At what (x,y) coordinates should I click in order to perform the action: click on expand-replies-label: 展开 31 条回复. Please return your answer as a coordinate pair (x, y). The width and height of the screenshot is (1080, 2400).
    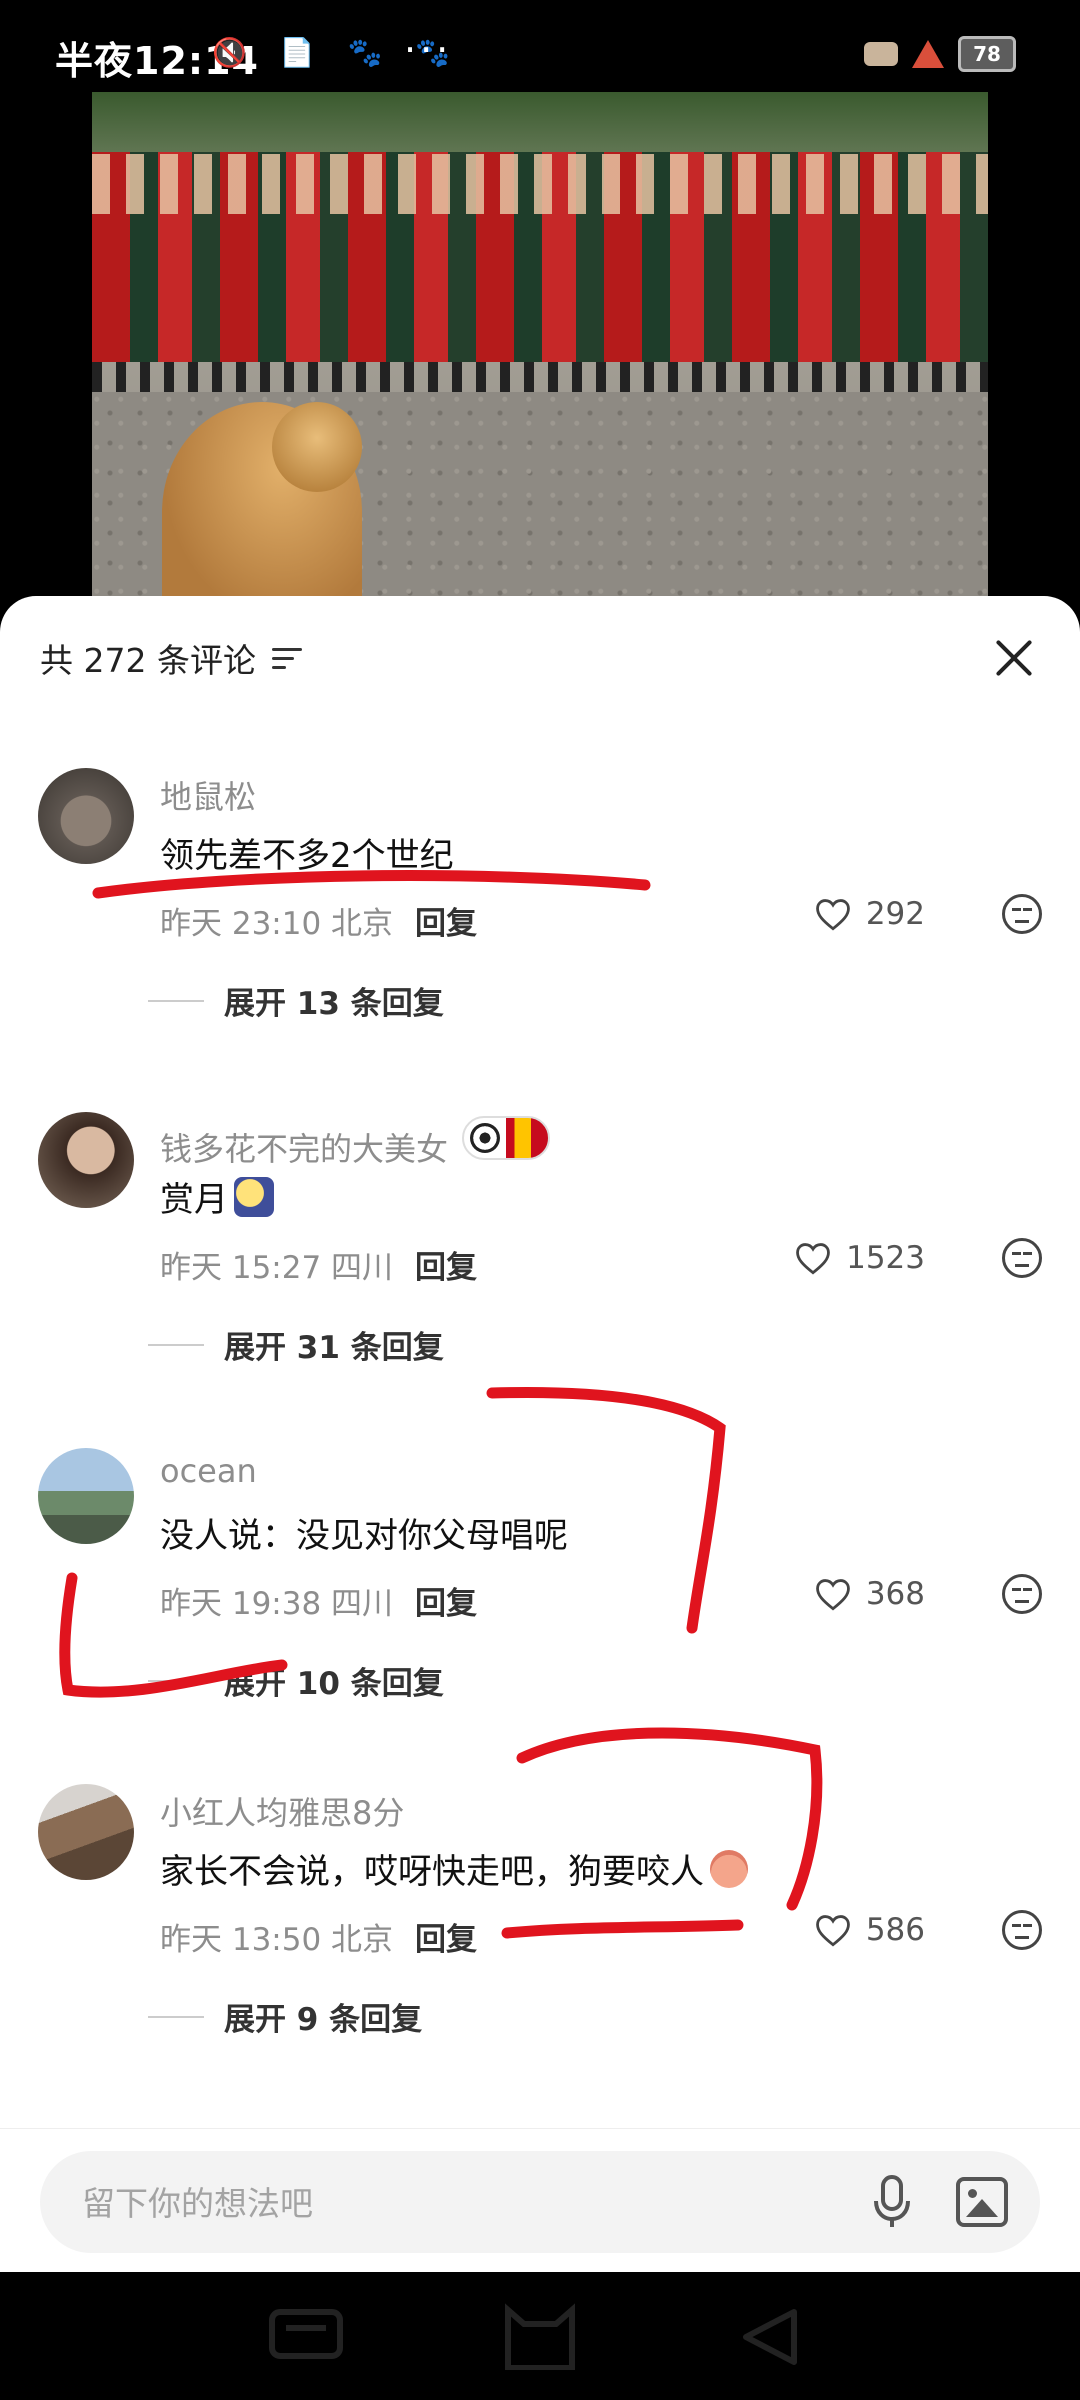
    Looking at the image, I should click on (334, 1348).